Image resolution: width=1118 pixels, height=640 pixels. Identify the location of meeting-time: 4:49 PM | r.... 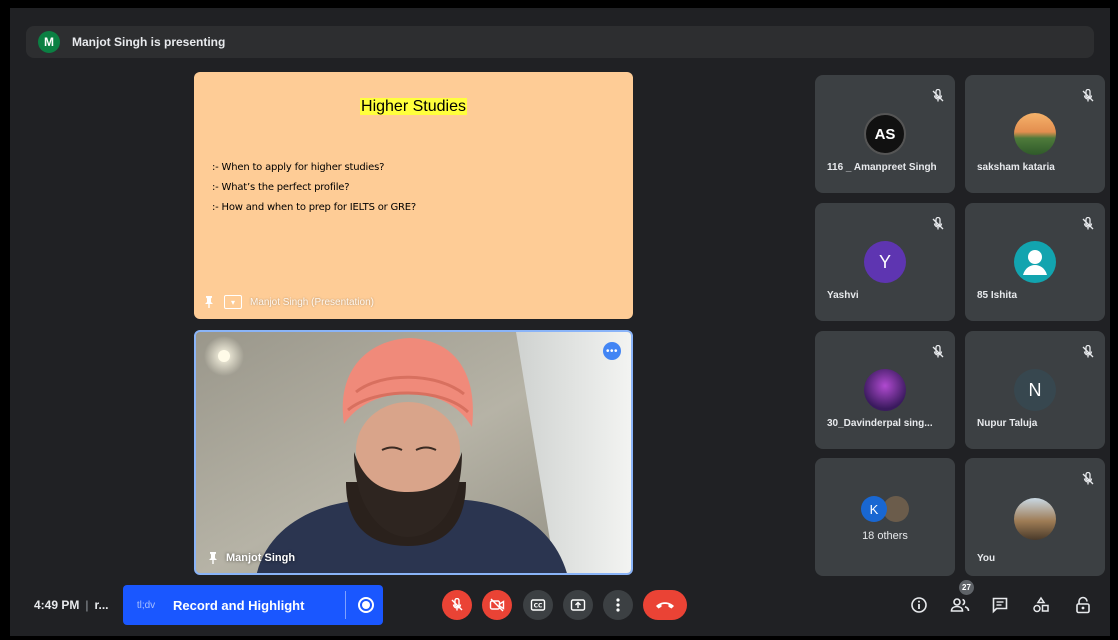
(71, 605).